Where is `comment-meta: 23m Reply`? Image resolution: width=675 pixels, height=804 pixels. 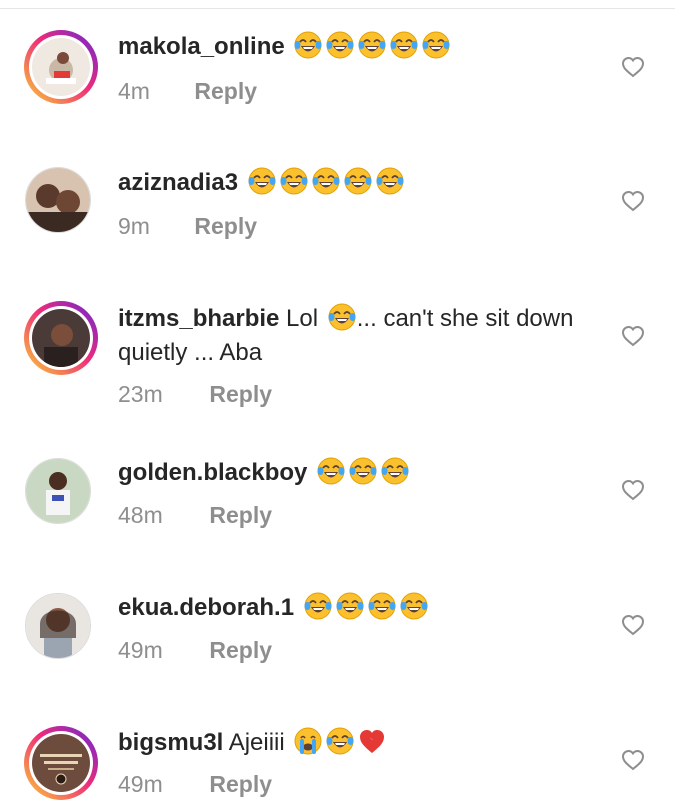
comment-meta: 23m Reply is located at coordinates (195, 394).